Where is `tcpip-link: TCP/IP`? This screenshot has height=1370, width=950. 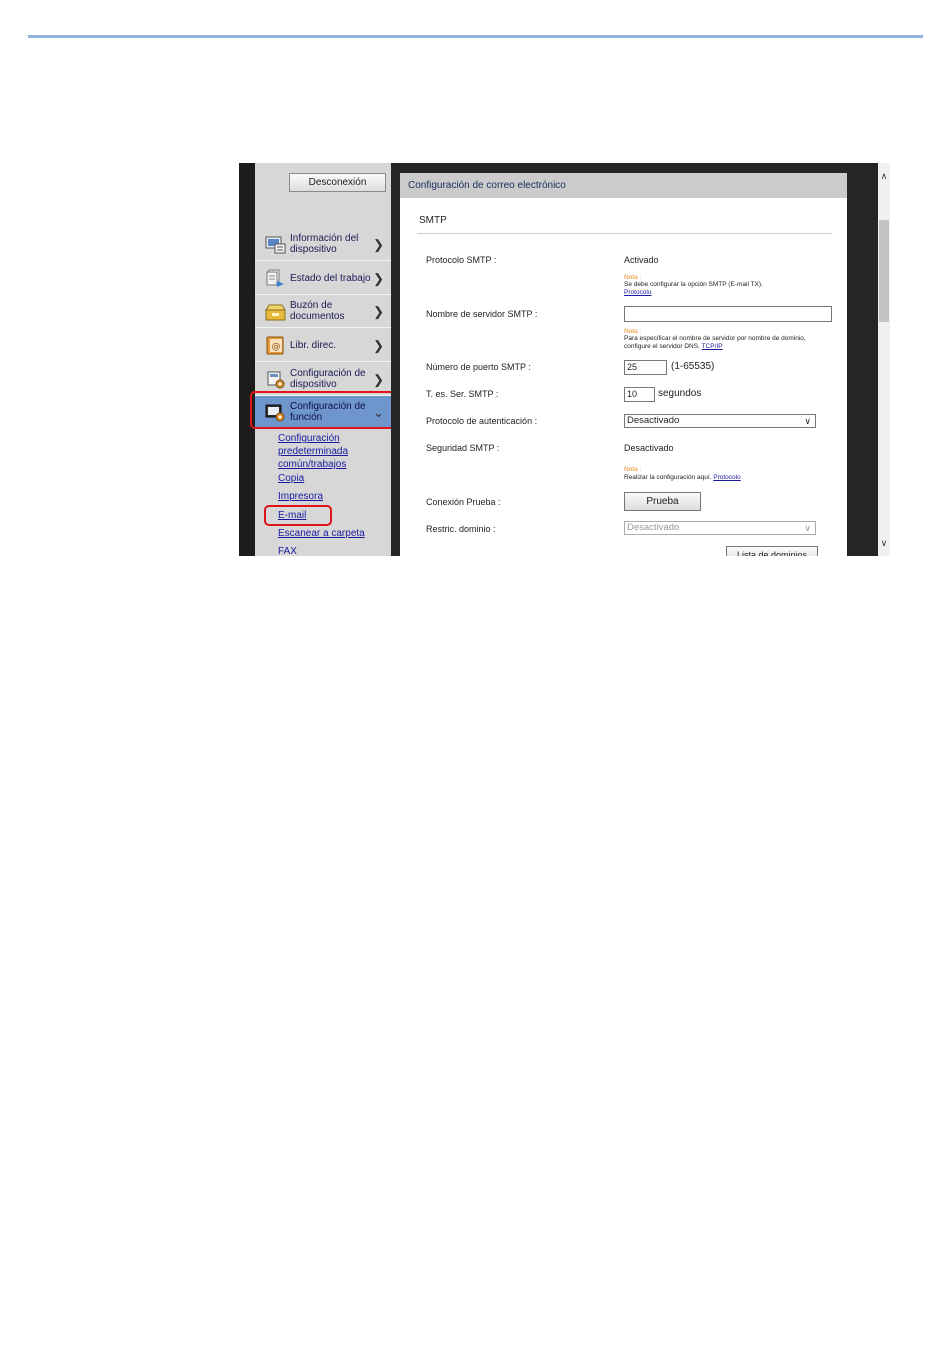 tcpip-link: TCP/IP is located at coordinates (712, 346).